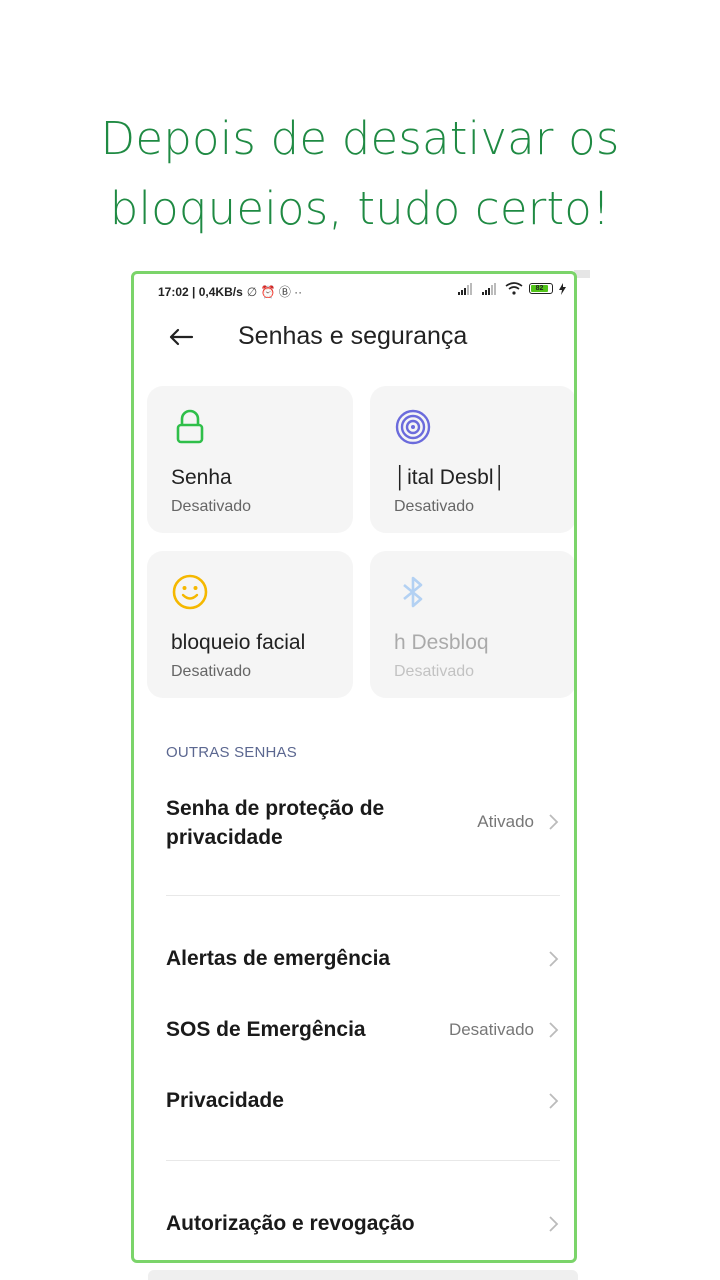 This screenshot has width=720, height=1280. I want to click on row-privacy-password: Senha de proteção de privacidade Ativado, so click(363, 824).